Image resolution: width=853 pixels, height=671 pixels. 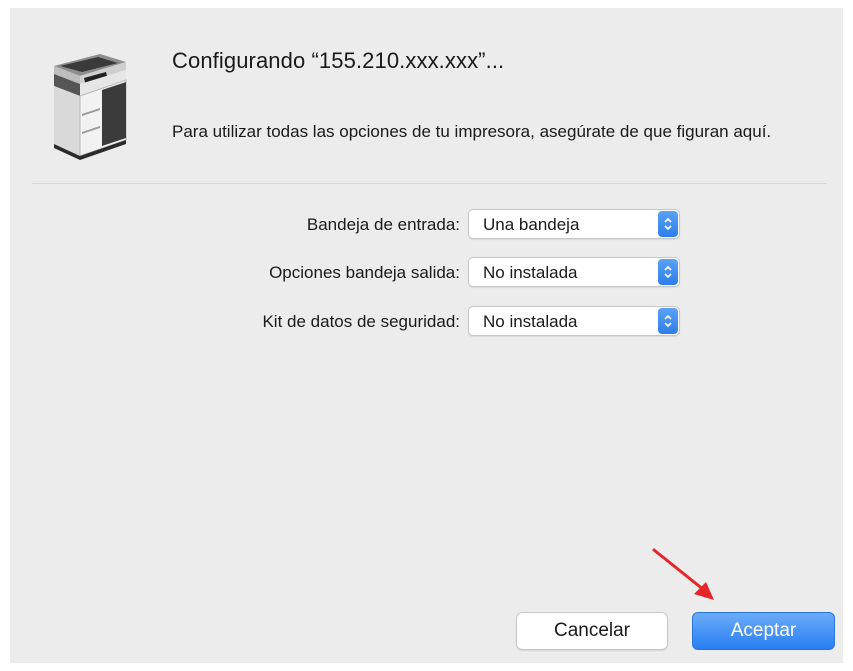 I want to click on option-row-security-kit: Kit de datos de seguridad: No instalada, so click(x=426, y=322).